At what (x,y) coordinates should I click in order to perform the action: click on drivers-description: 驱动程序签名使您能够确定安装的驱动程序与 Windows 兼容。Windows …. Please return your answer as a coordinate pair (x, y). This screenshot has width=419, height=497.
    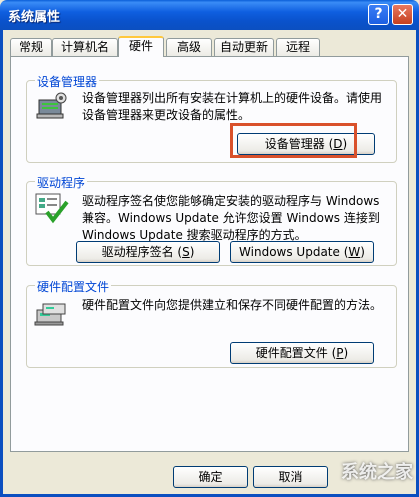
    Looking at the image, I should click on (231, 218).